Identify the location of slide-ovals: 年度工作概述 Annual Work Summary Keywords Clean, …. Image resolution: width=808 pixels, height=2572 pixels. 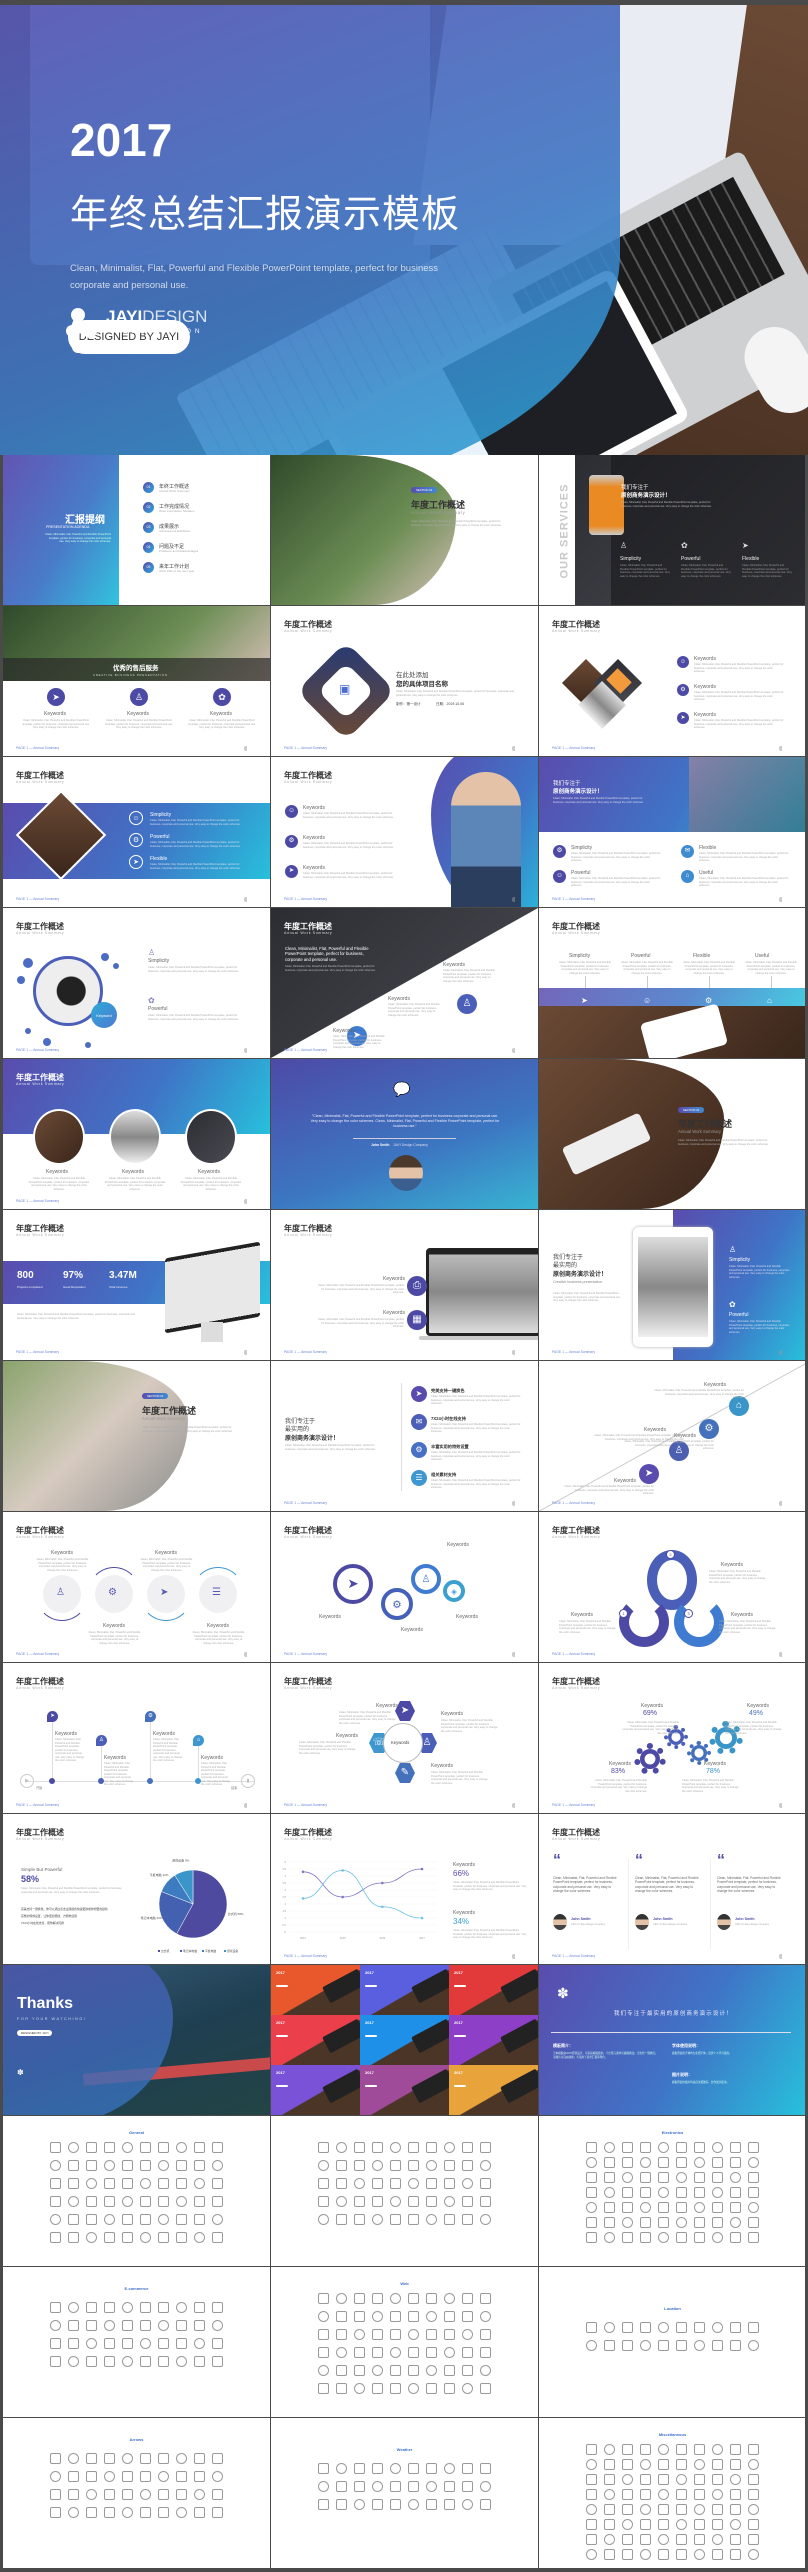
(136, 1134).